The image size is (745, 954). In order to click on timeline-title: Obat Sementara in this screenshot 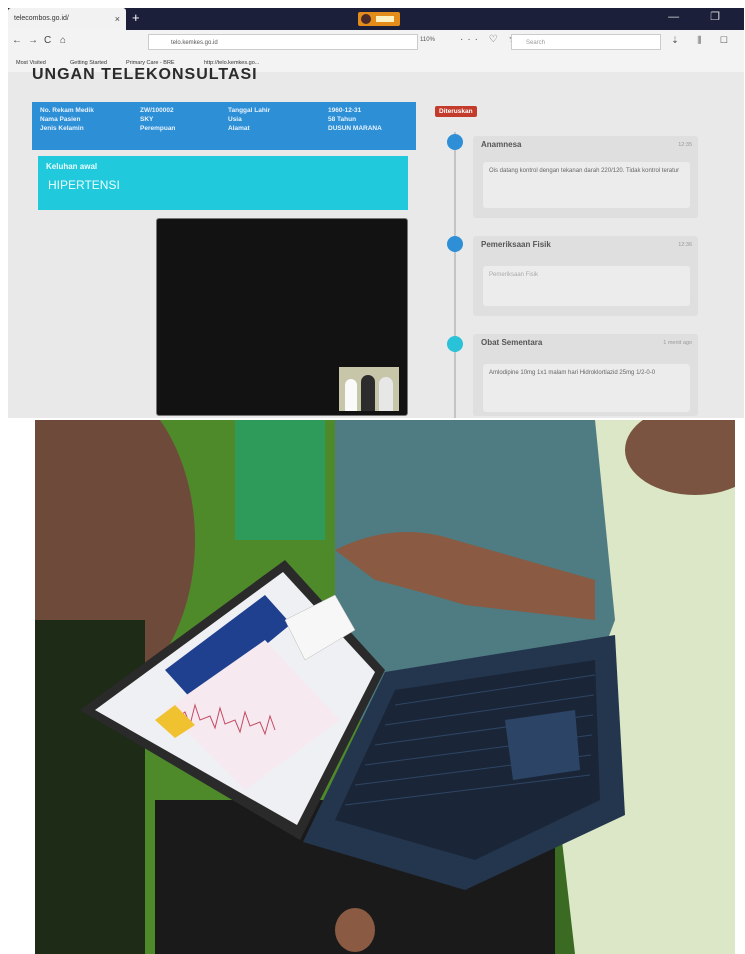, I will do `click(512, 342)`.